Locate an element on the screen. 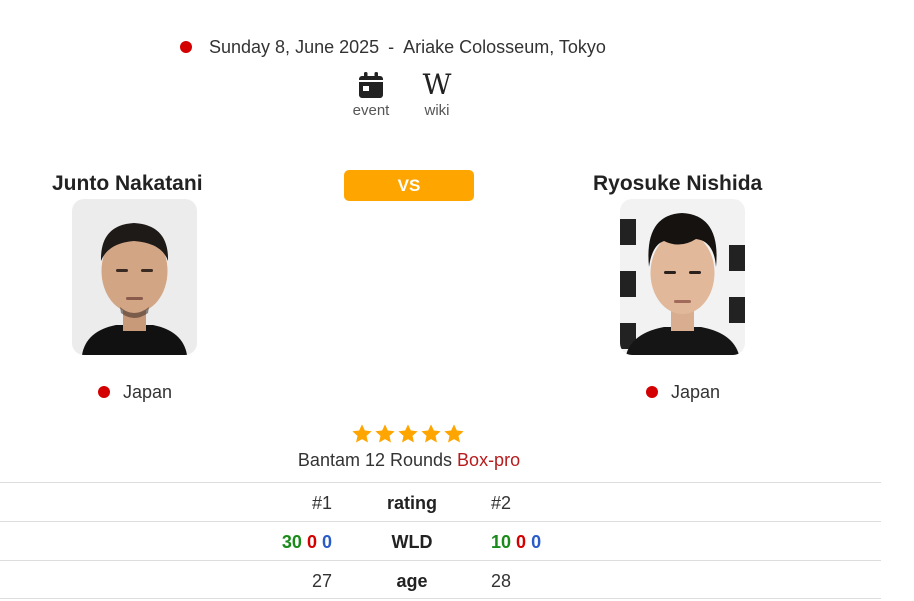  fighter-right-country: Japan is located at coordinates (683, 392).